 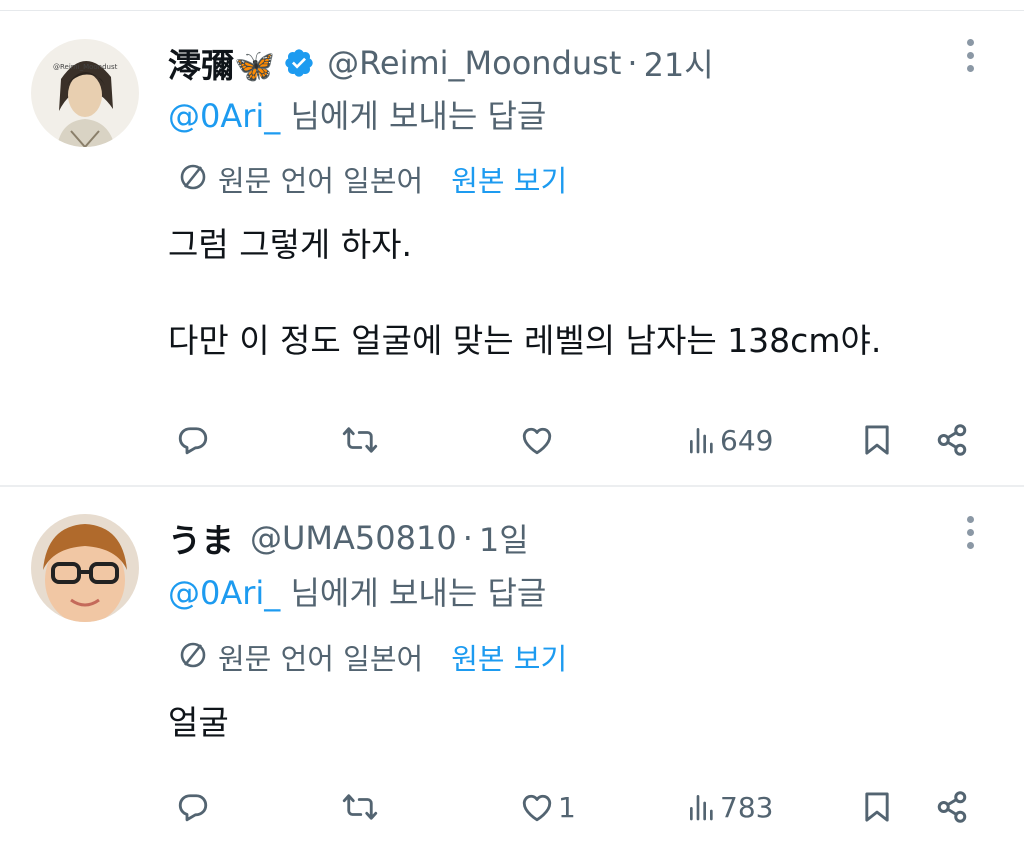 I want to click on timestamp: 21시, so click(x=679, y=63).